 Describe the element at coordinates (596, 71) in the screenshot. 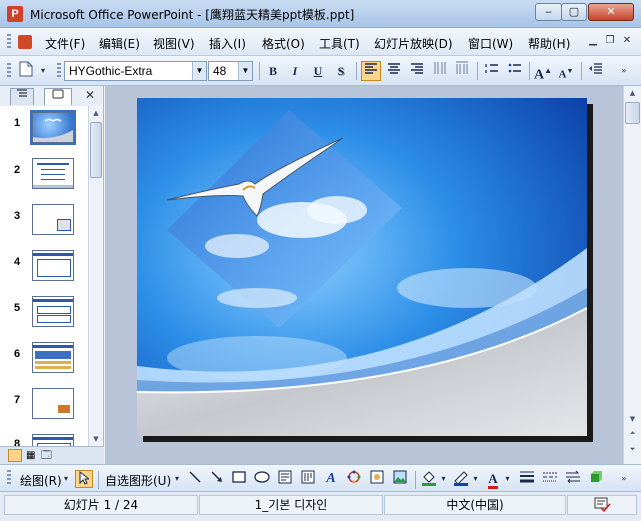

I see `decrease-indent-button` at that location.